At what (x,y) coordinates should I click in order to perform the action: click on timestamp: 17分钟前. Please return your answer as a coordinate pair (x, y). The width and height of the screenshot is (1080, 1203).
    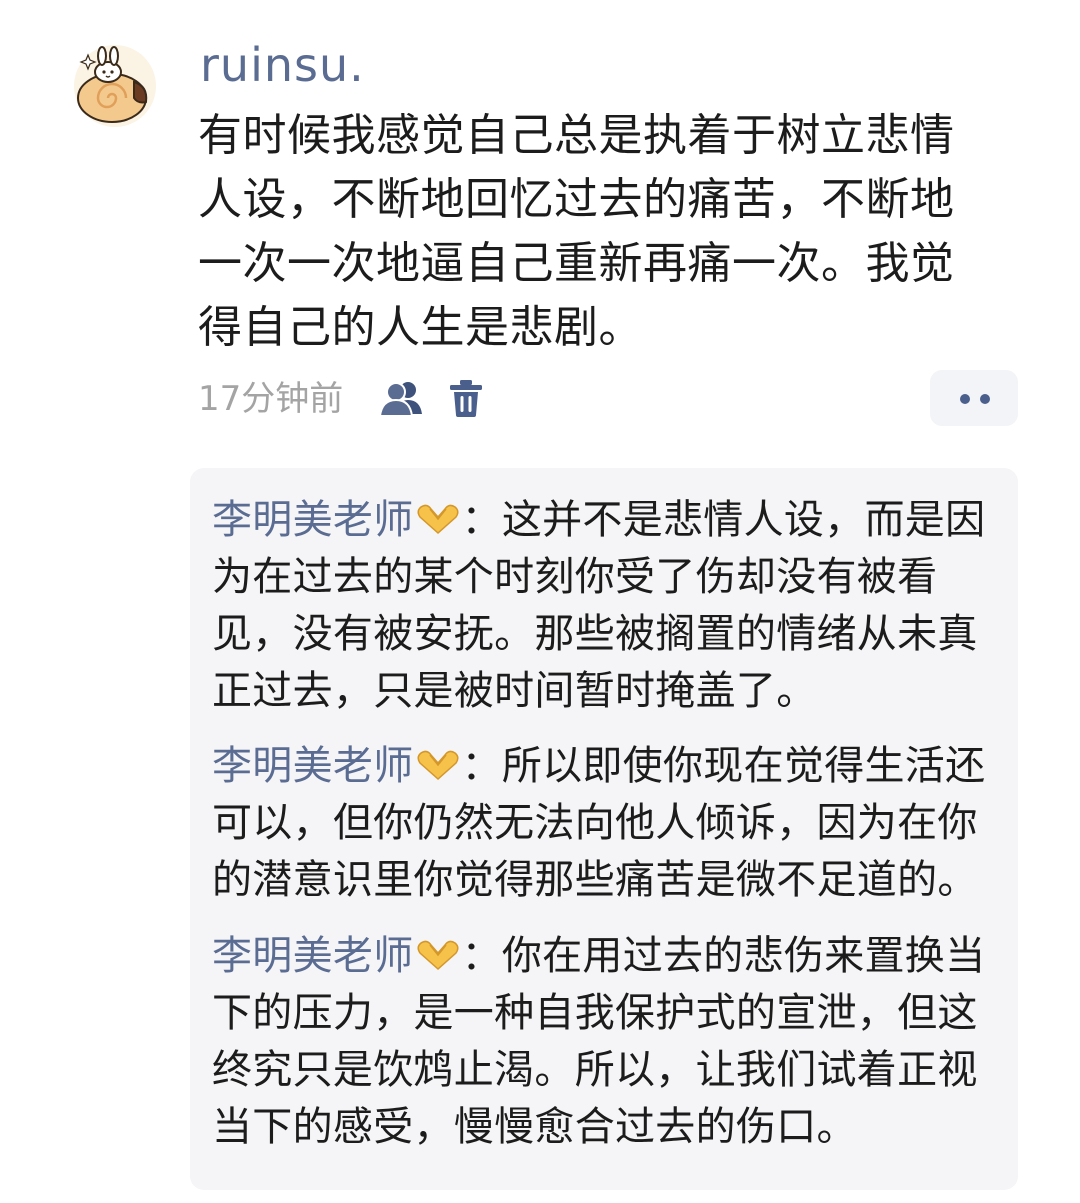
    Looking at the image, I should click on (271, 399).